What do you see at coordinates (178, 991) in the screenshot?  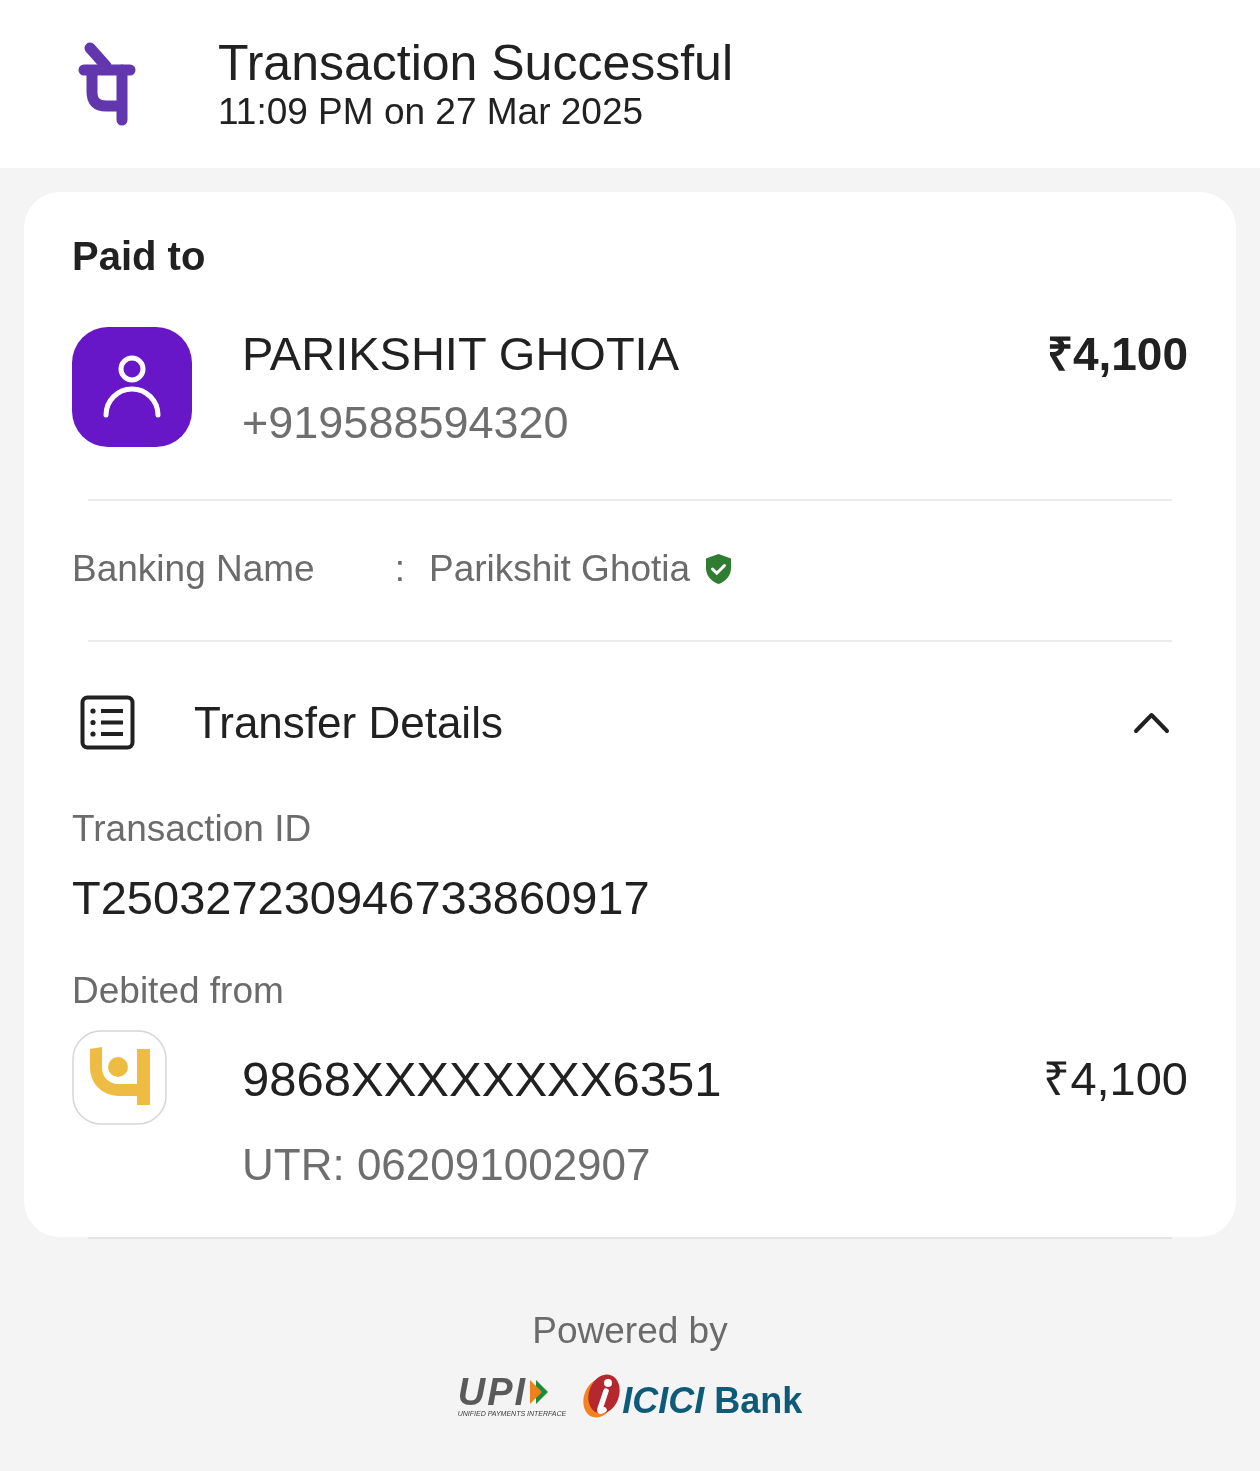 I see `debited-from-label: Debited from` at bounding box center [178, 991].